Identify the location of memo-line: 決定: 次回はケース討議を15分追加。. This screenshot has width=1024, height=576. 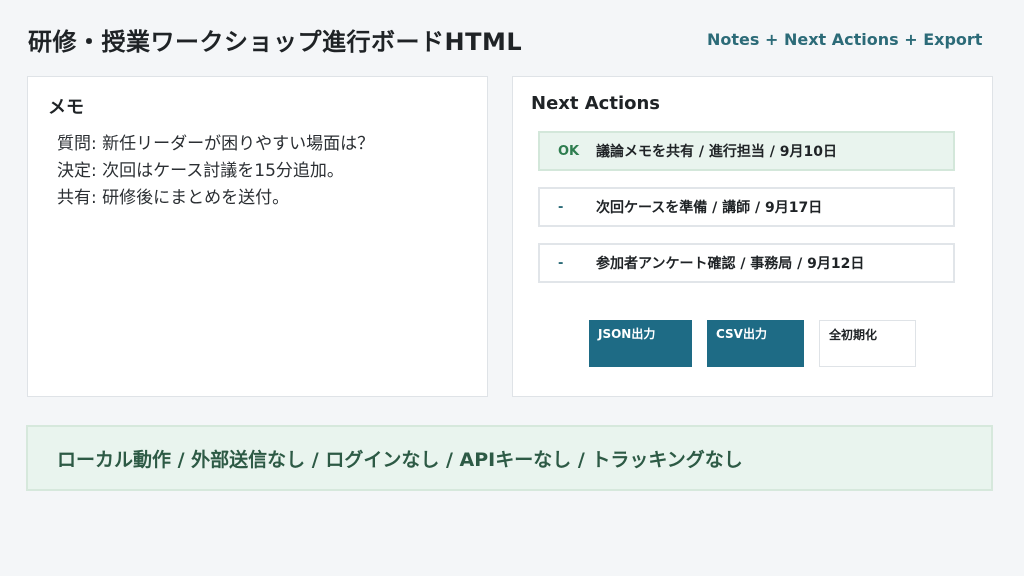
(200, 171).